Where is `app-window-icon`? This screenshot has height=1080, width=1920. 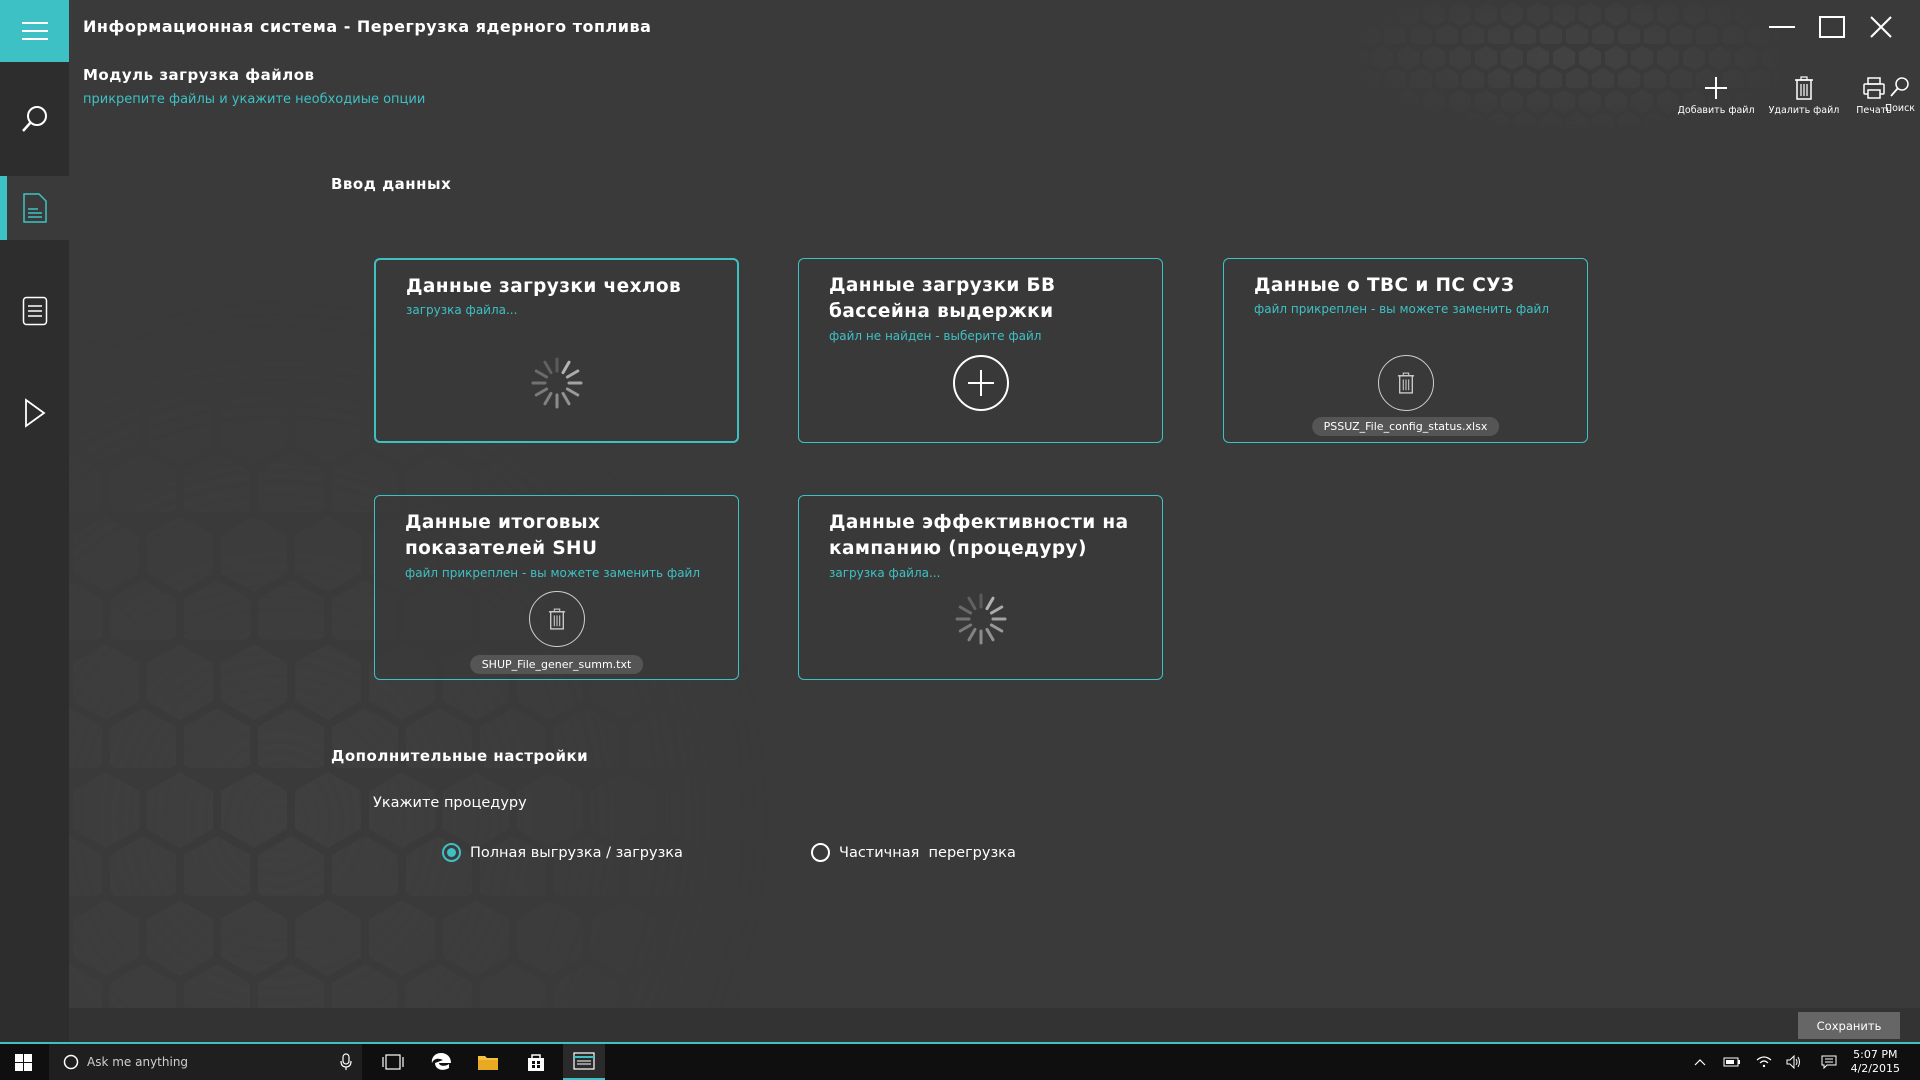 app-window-icon is located at coordinates (584, 1061).